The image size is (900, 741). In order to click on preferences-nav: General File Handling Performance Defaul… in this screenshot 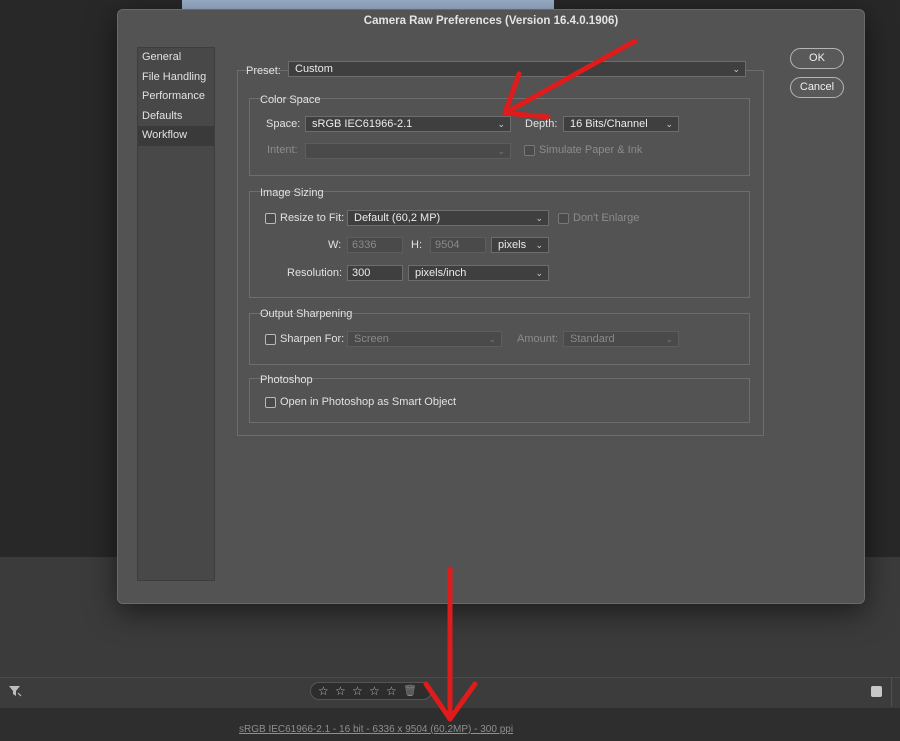, I will do `click(176, 314)`.